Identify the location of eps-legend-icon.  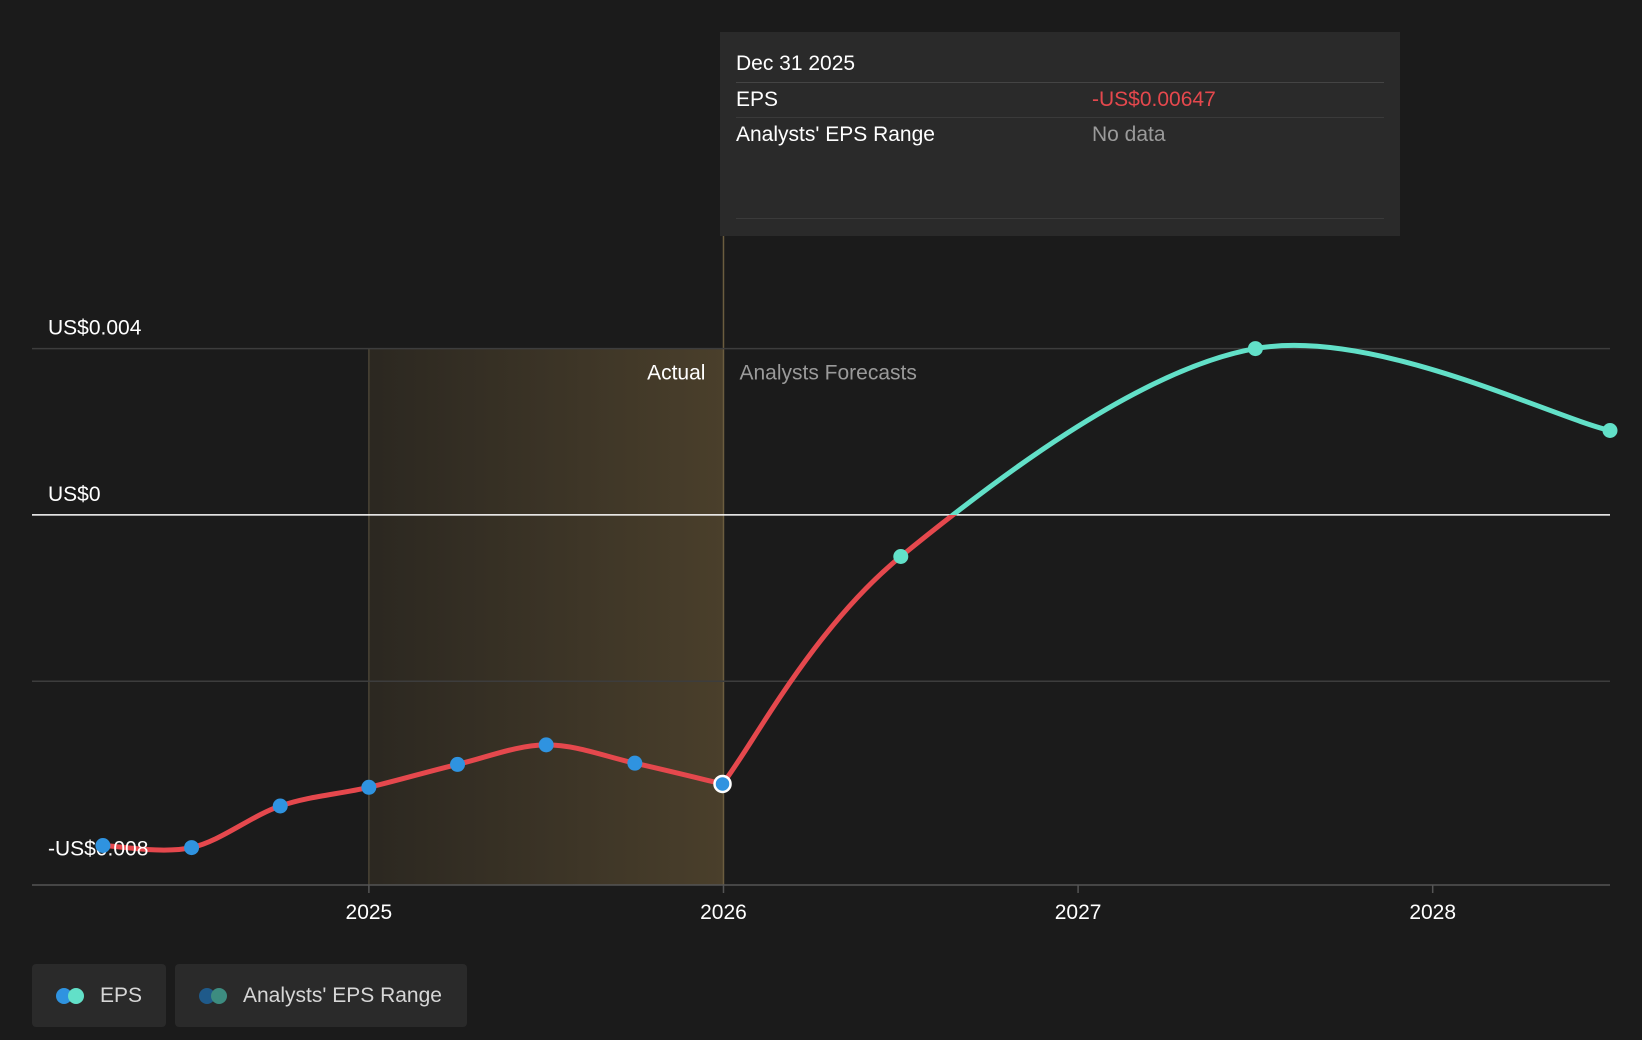
(71, 995).